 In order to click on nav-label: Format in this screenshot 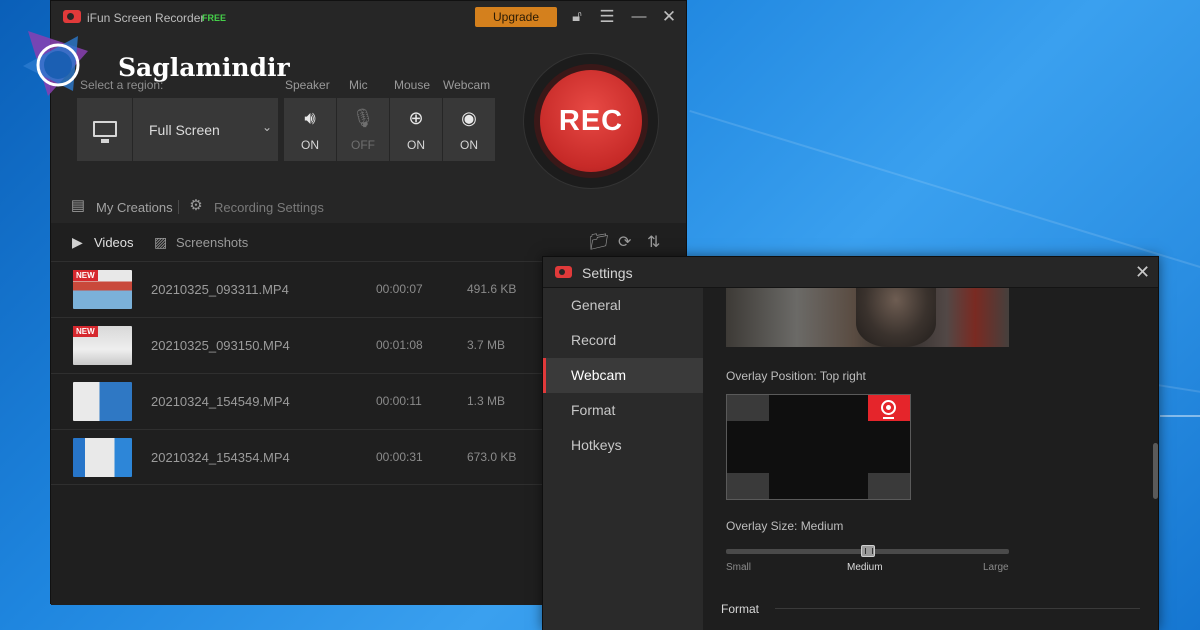, I will do `click(593, 410)`.